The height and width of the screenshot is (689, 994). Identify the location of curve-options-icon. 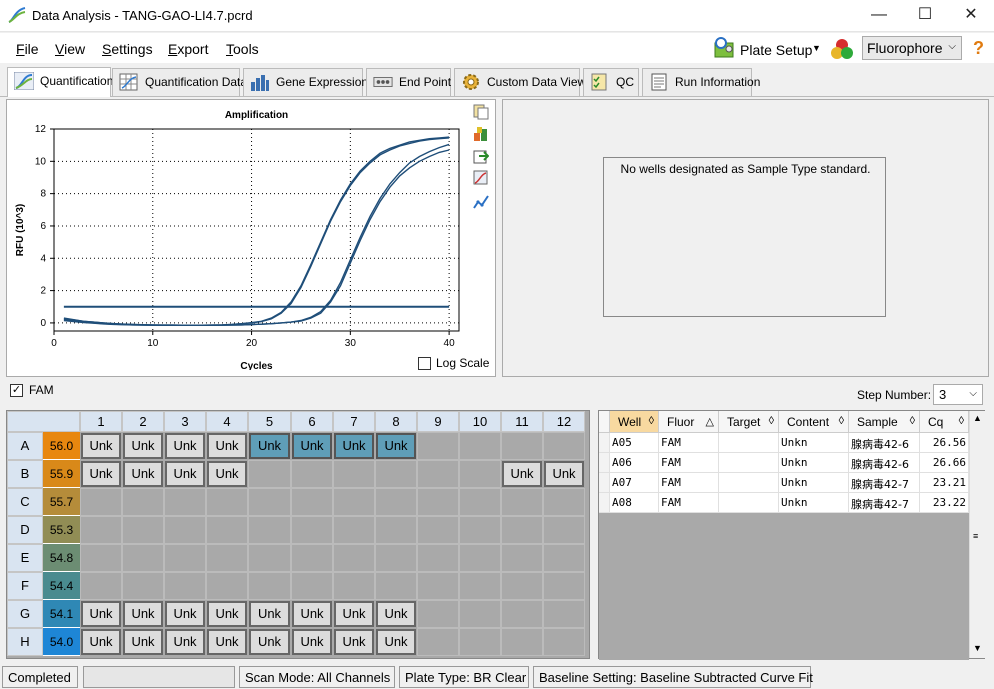
(481, 202).